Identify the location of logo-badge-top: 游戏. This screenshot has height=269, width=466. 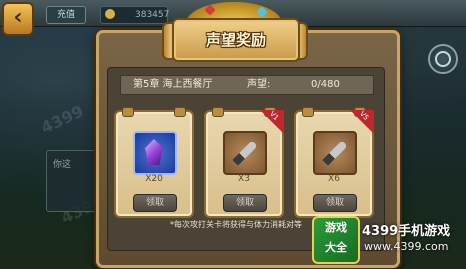
(336, 227).